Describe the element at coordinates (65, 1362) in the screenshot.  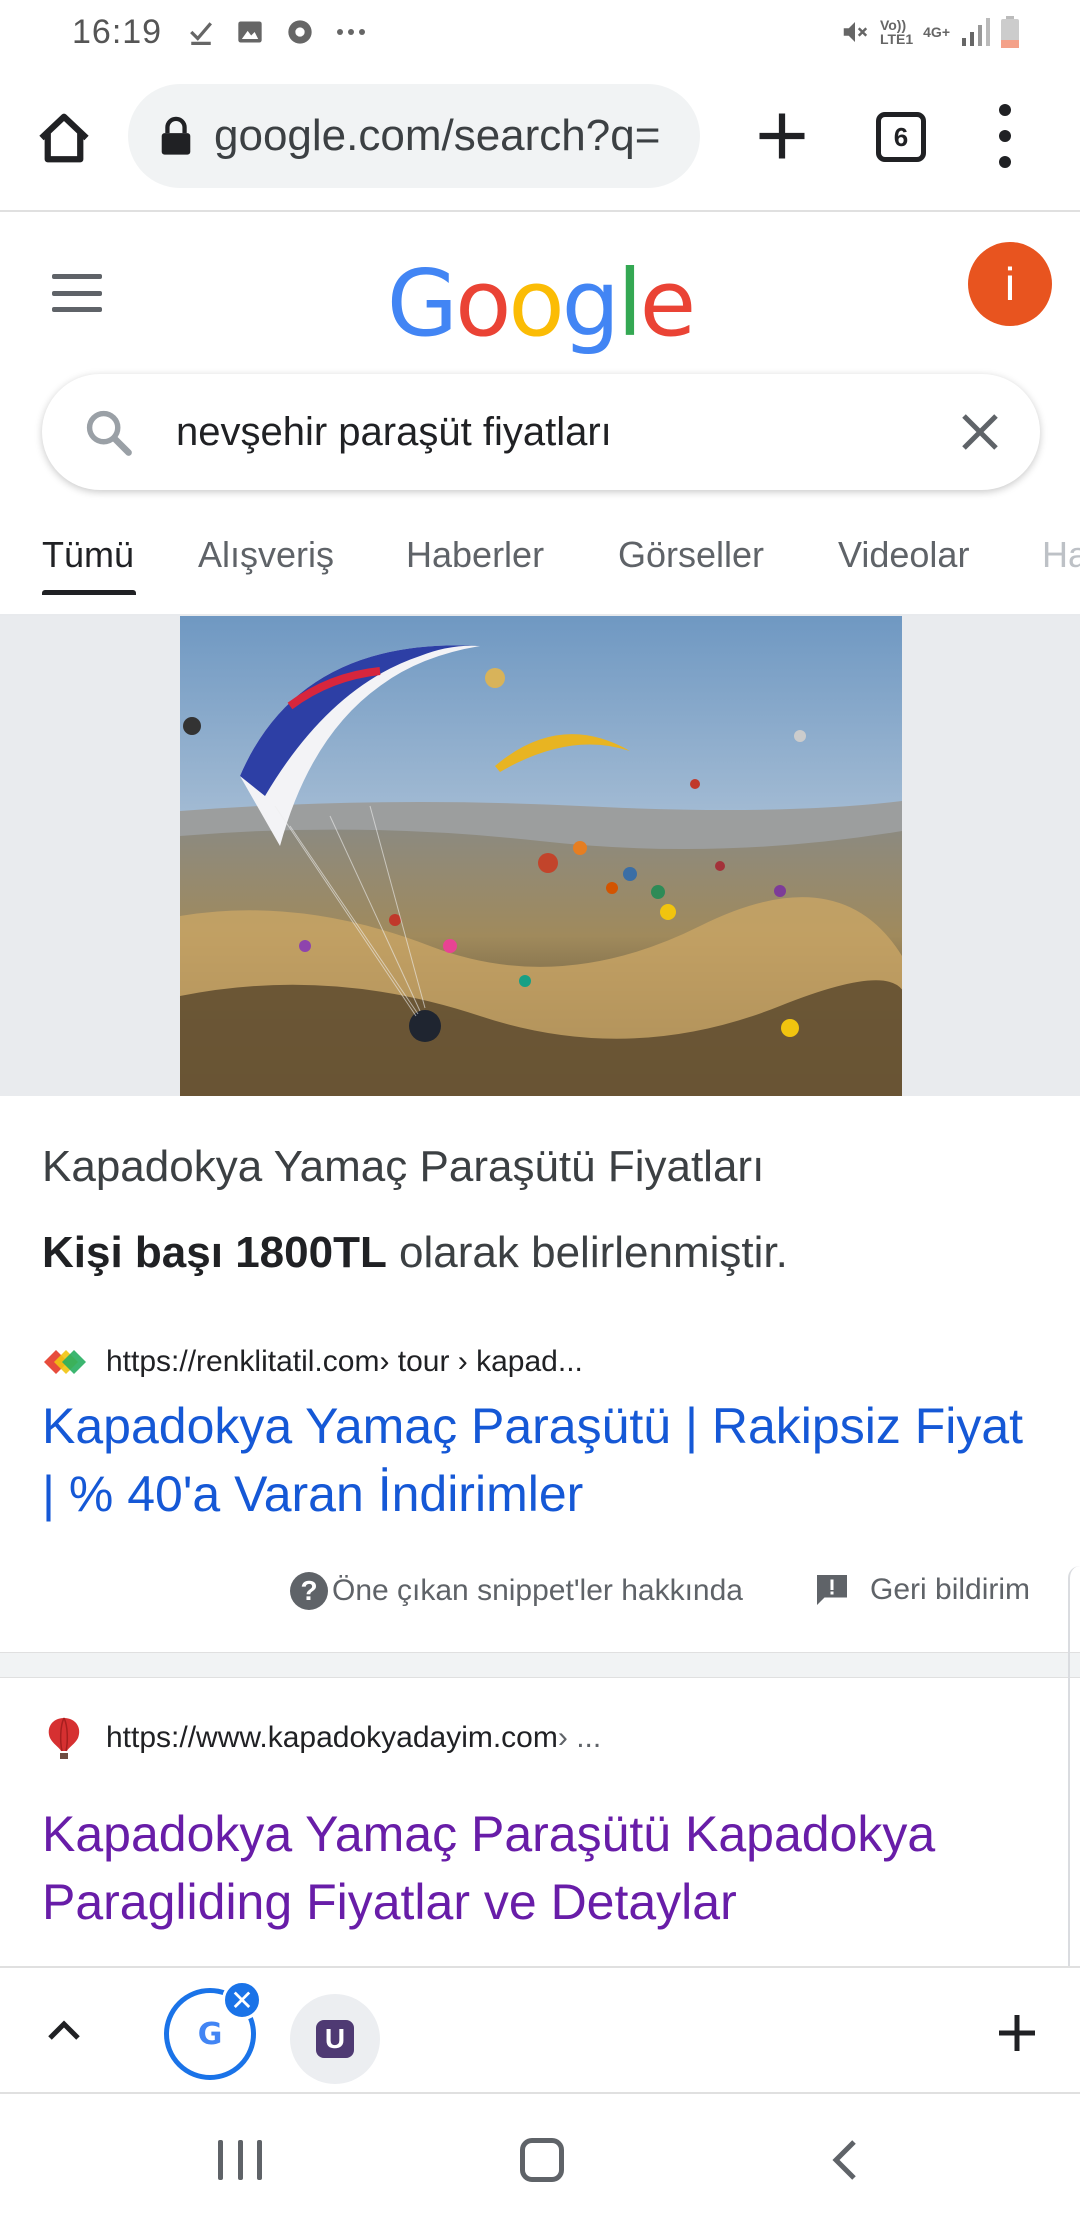
I see `renklitatil-favicon` at that location.